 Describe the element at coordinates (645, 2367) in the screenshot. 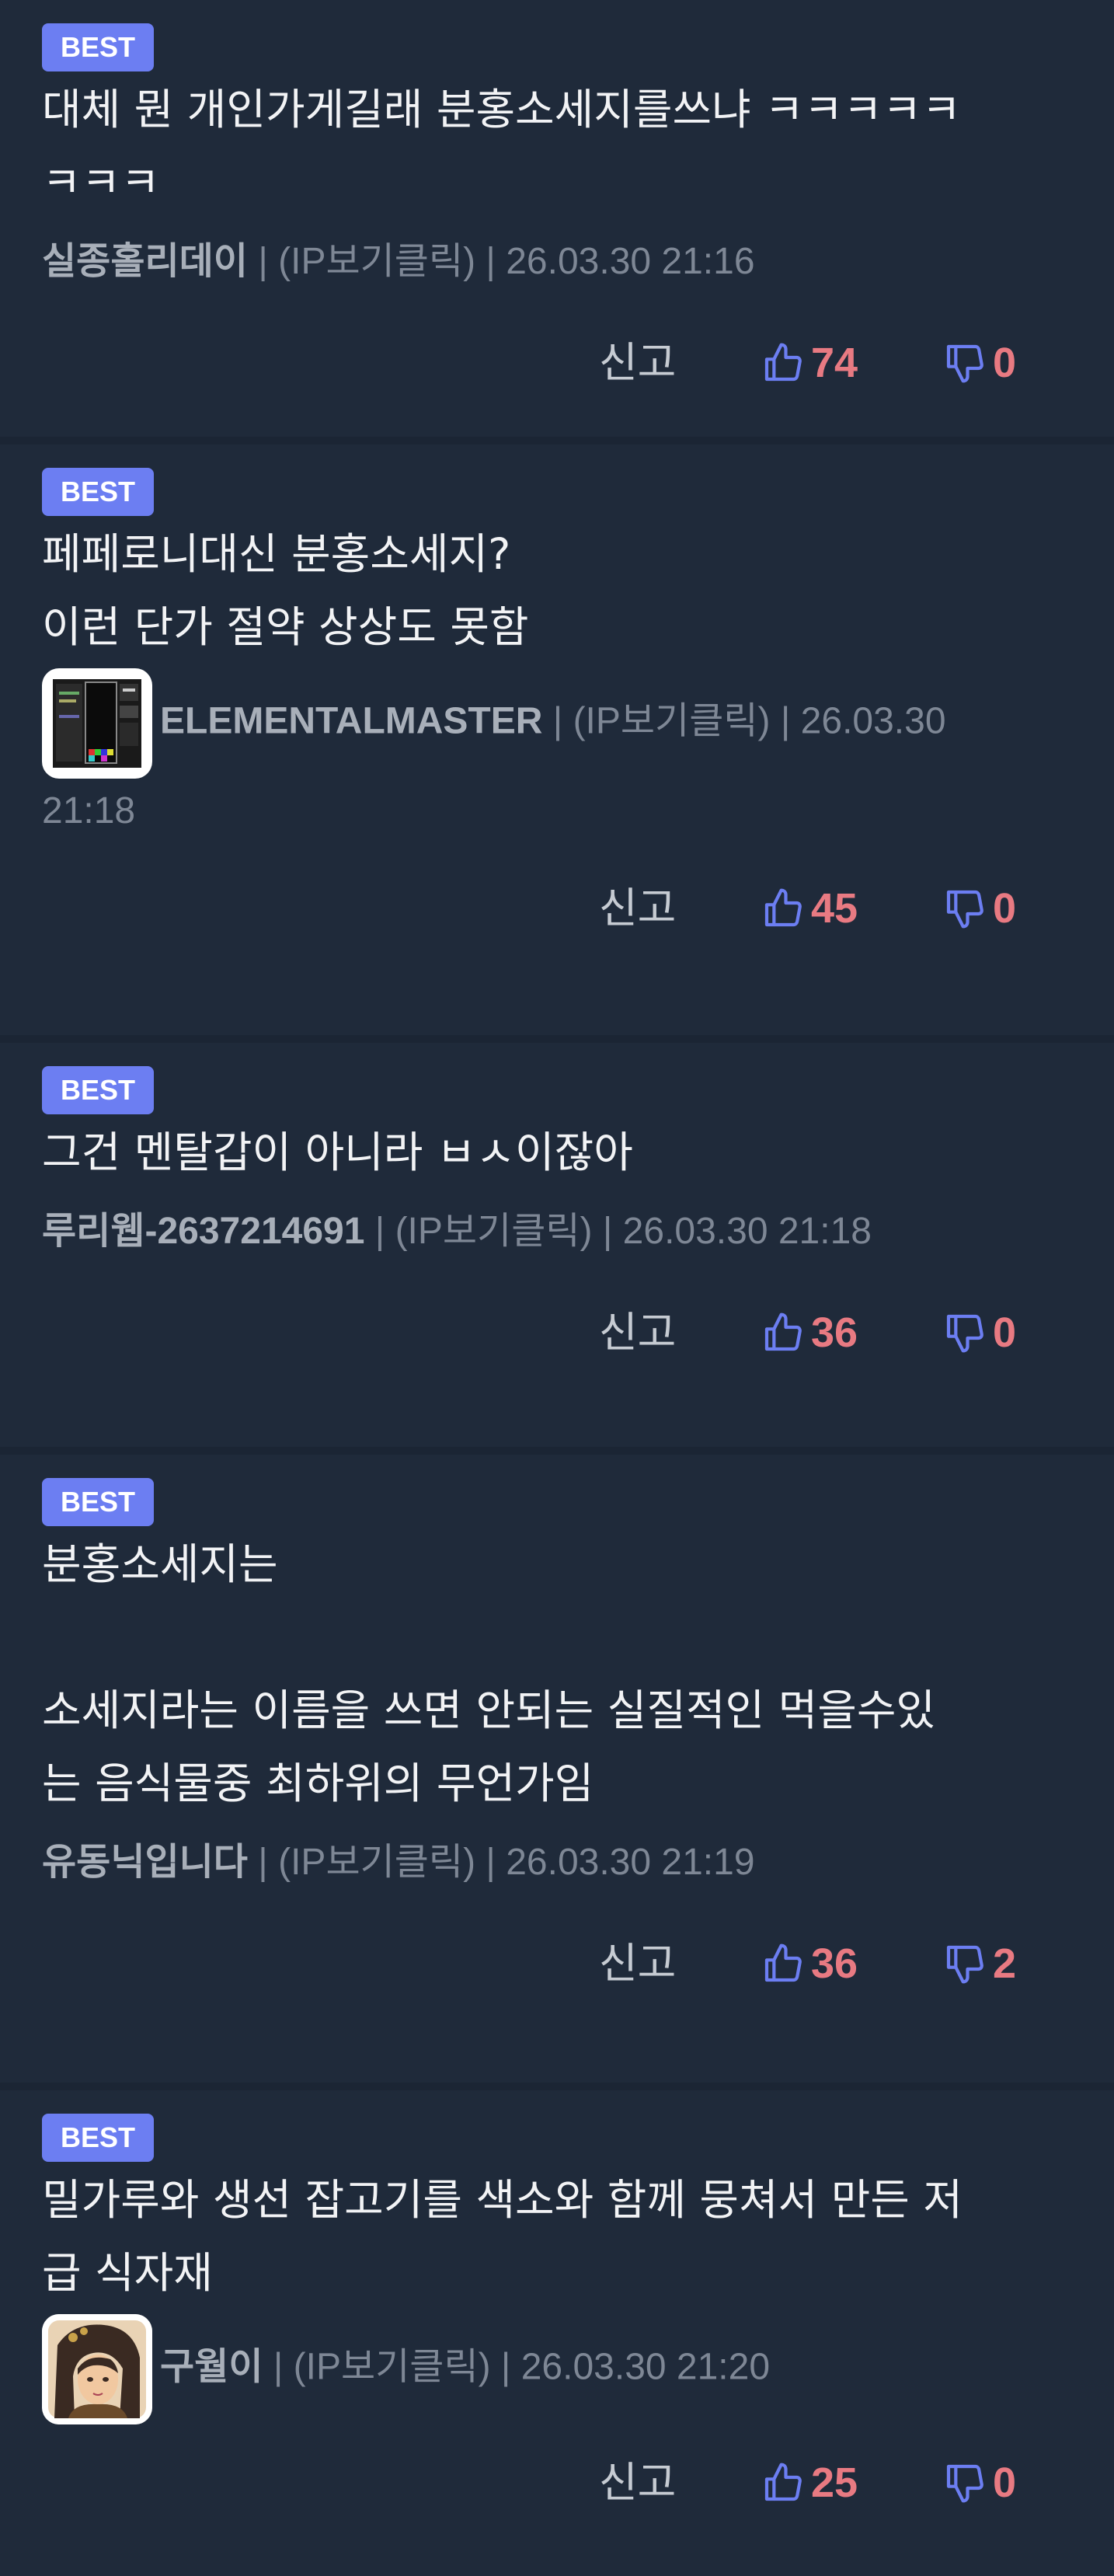

I see `comment-date: 26.03.30 21:20` at that location.